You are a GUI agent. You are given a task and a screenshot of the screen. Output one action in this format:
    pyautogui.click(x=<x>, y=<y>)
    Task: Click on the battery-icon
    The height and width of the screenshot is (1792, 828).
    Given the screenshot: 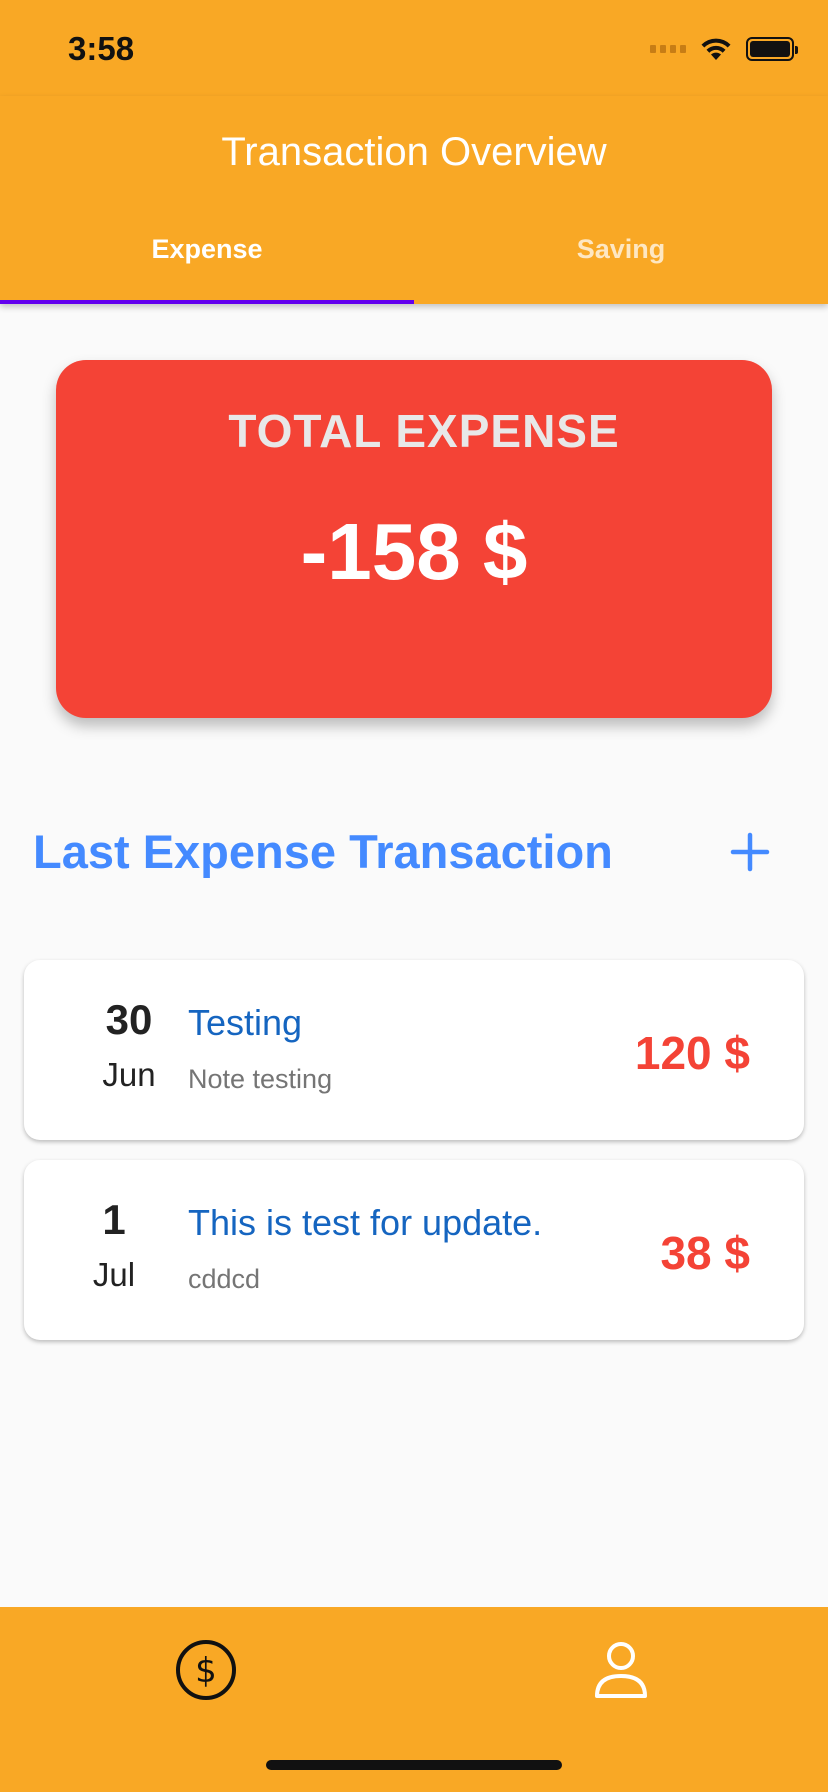 What is the action you would take?
    pyautogui.click(x=772, y=49)
    